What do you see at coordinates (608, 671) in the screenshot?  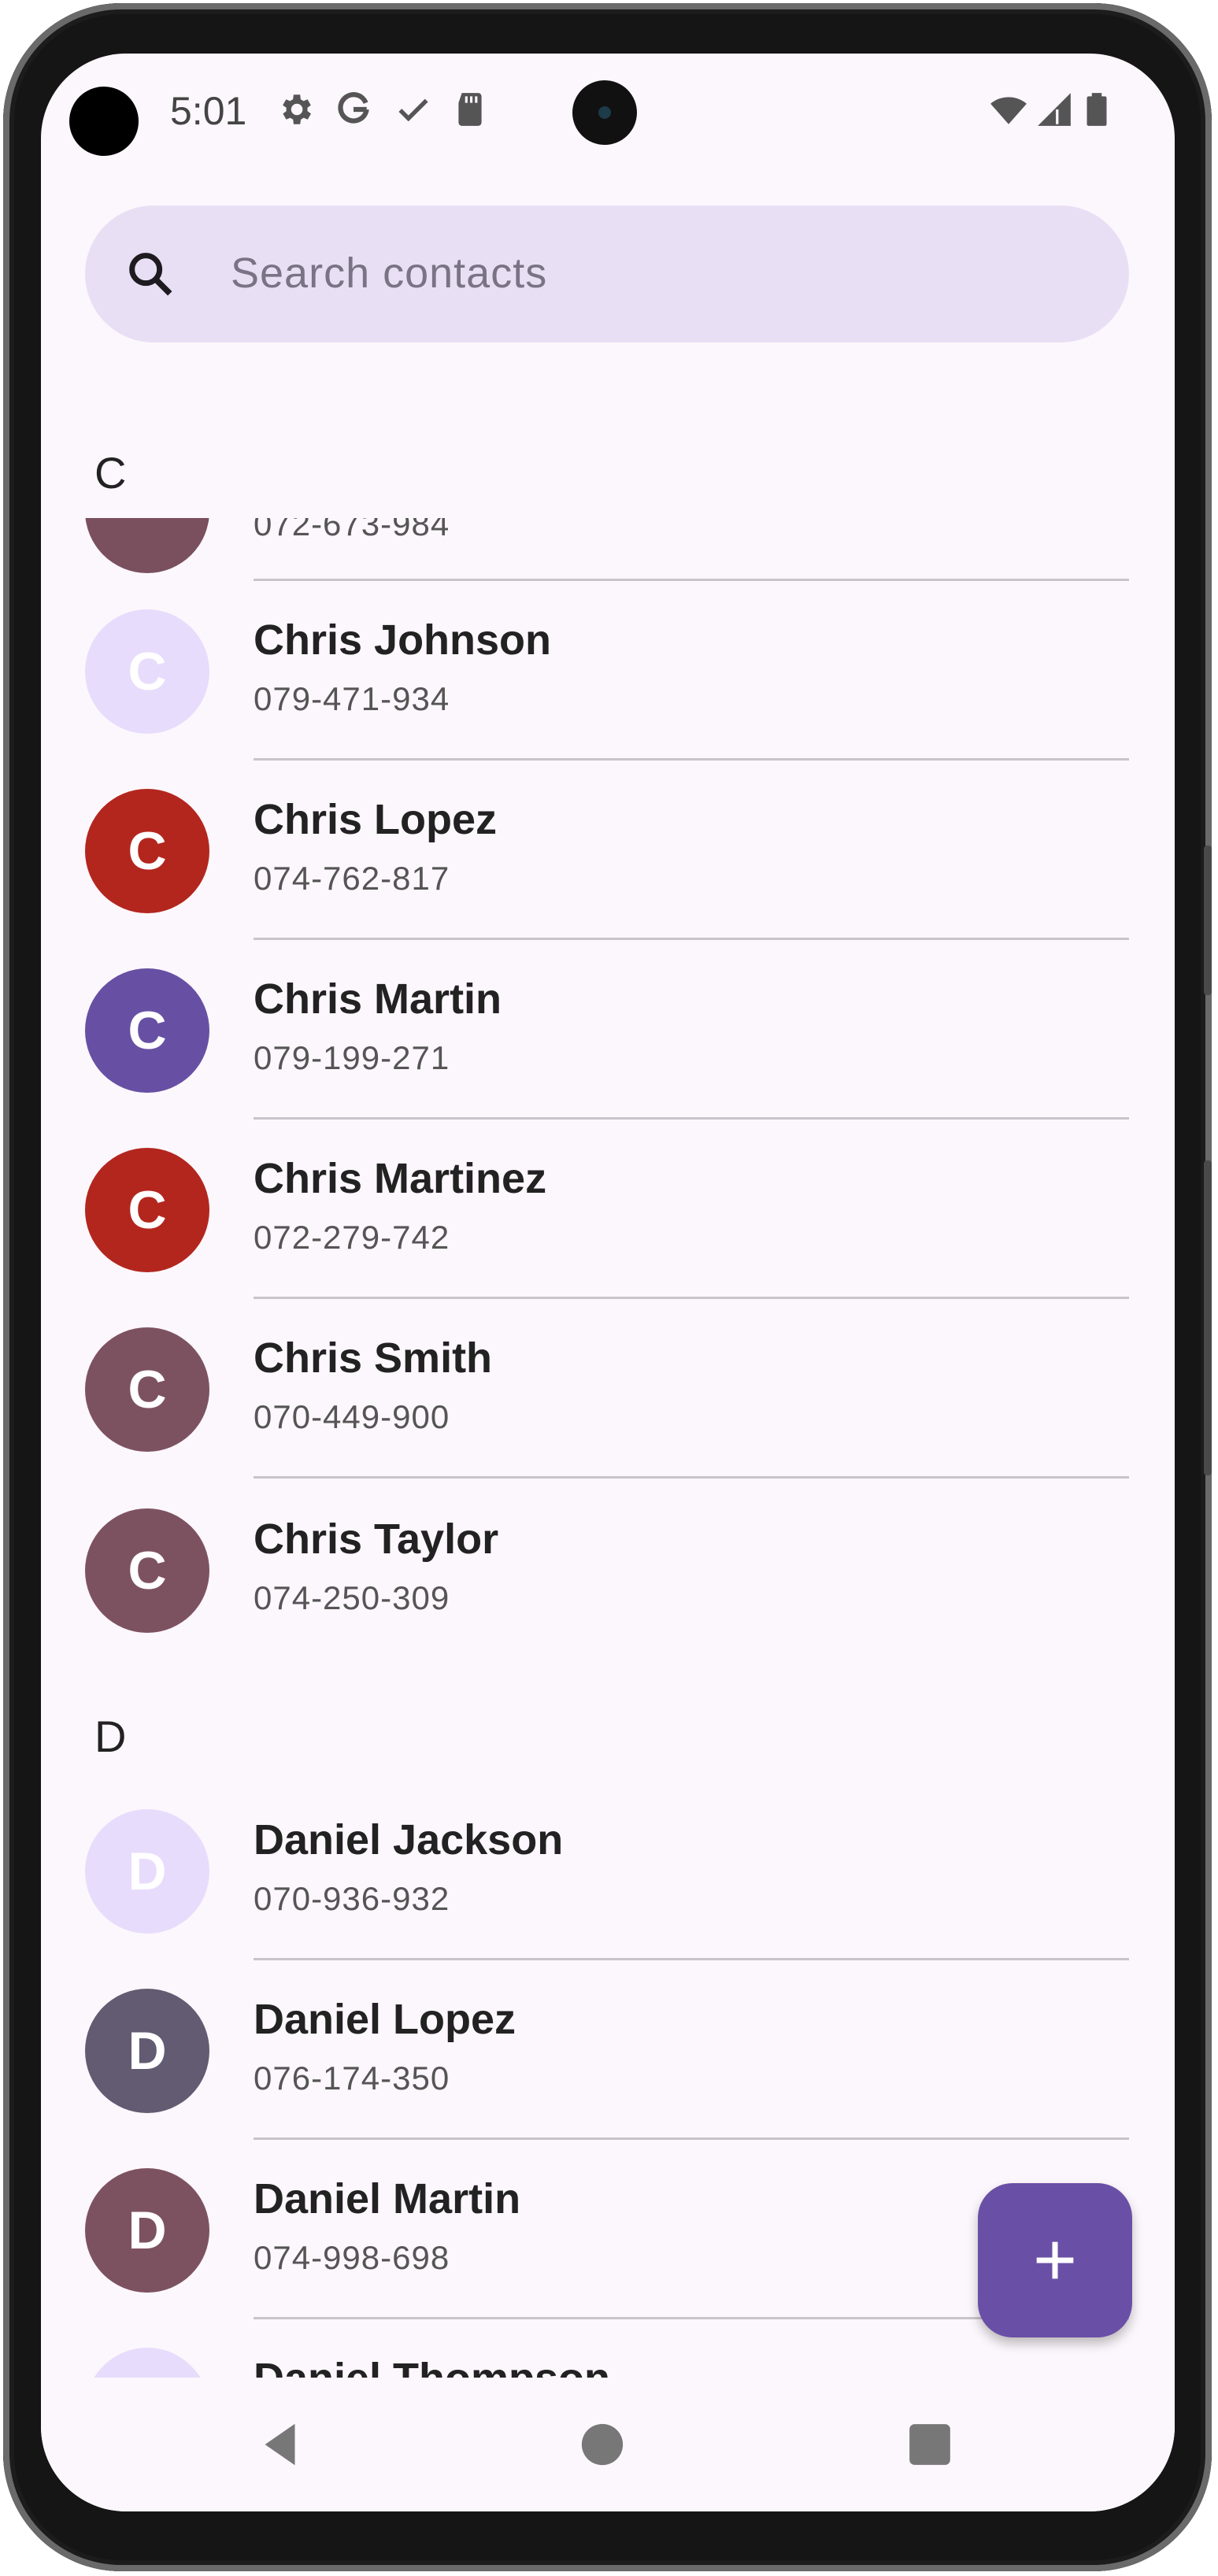 I see `contact-row: C Chris Johnson 079-471-934` at bounding box center [608, 671].